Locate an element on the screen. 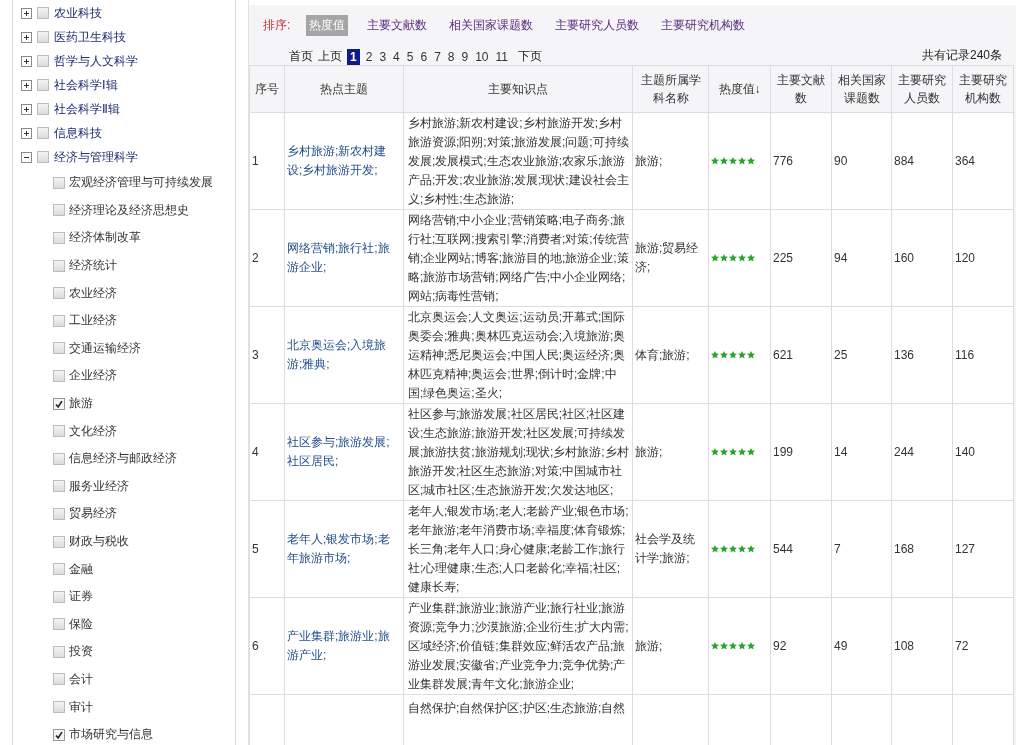 Image resolution: width=1018 pixels, height=745 pixels. category-link: 社会科学Ⅱ辑 is located at coordinates (87, 109).